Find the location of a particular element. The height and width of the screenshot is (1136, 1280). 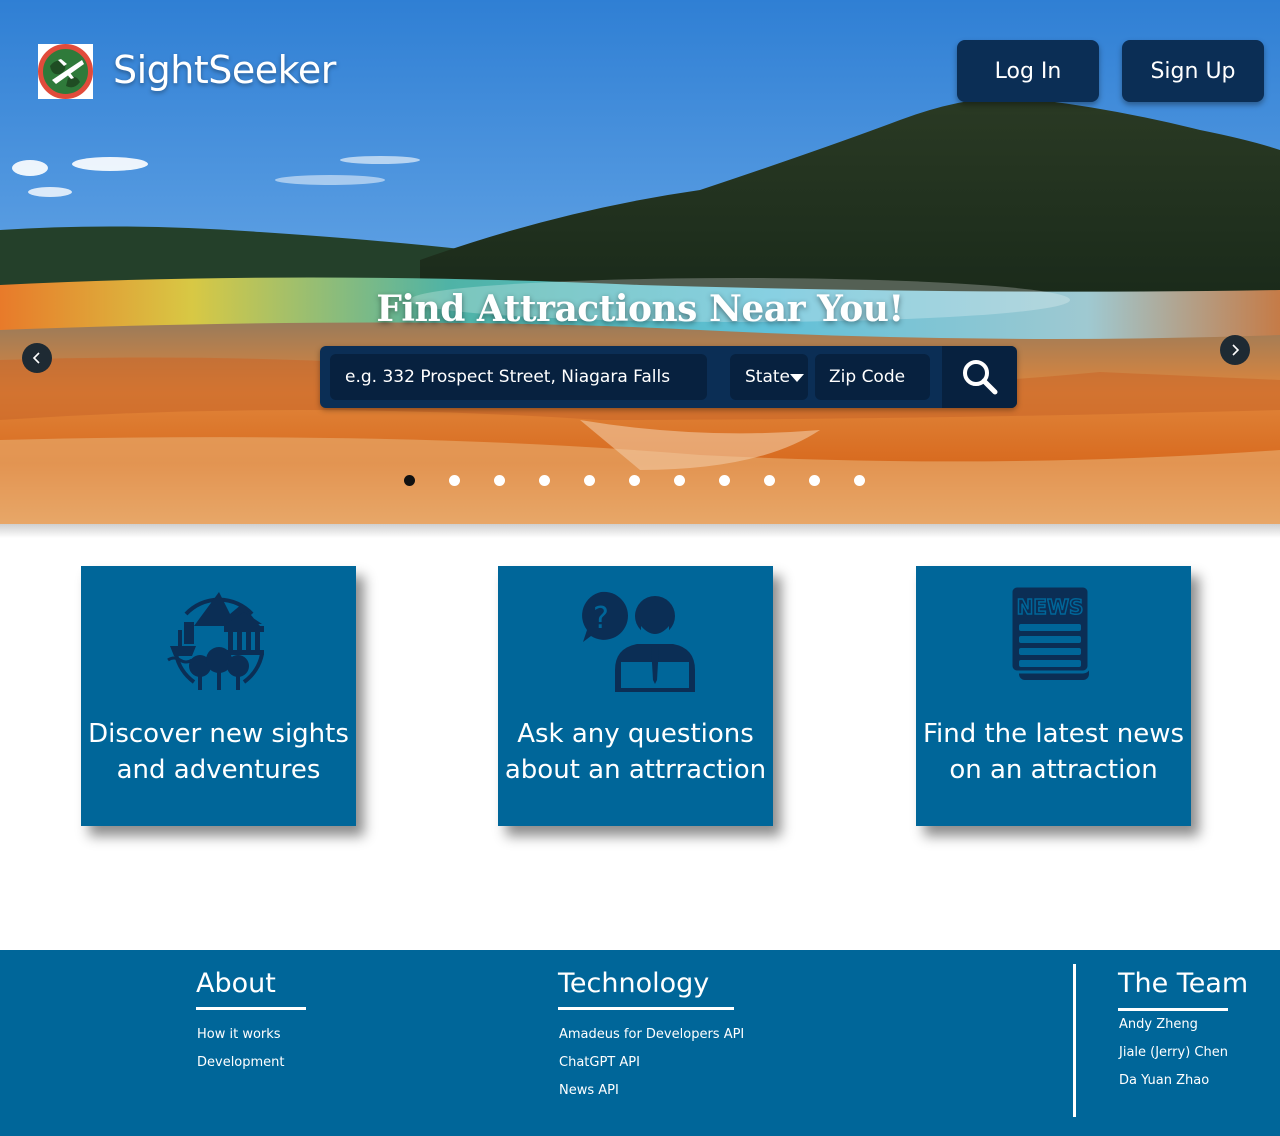

state-select: State is located at coordinates (769, 377).